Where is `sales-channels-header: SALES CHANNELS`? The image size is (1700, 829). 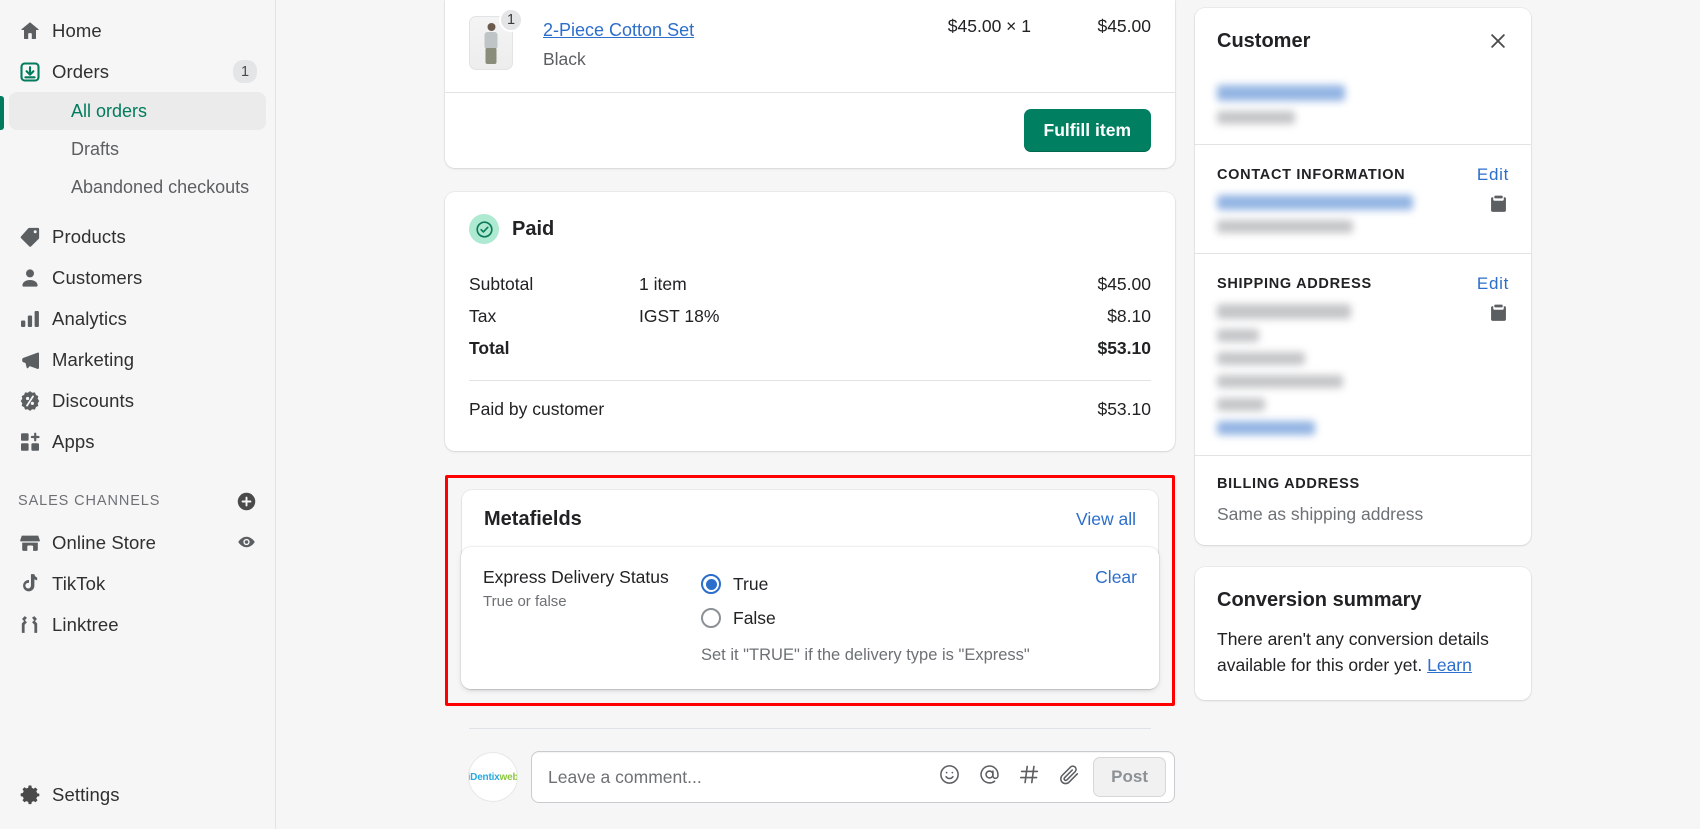 sales-channels-header: SALES CHANNELS is located at coordinates (137, 501).